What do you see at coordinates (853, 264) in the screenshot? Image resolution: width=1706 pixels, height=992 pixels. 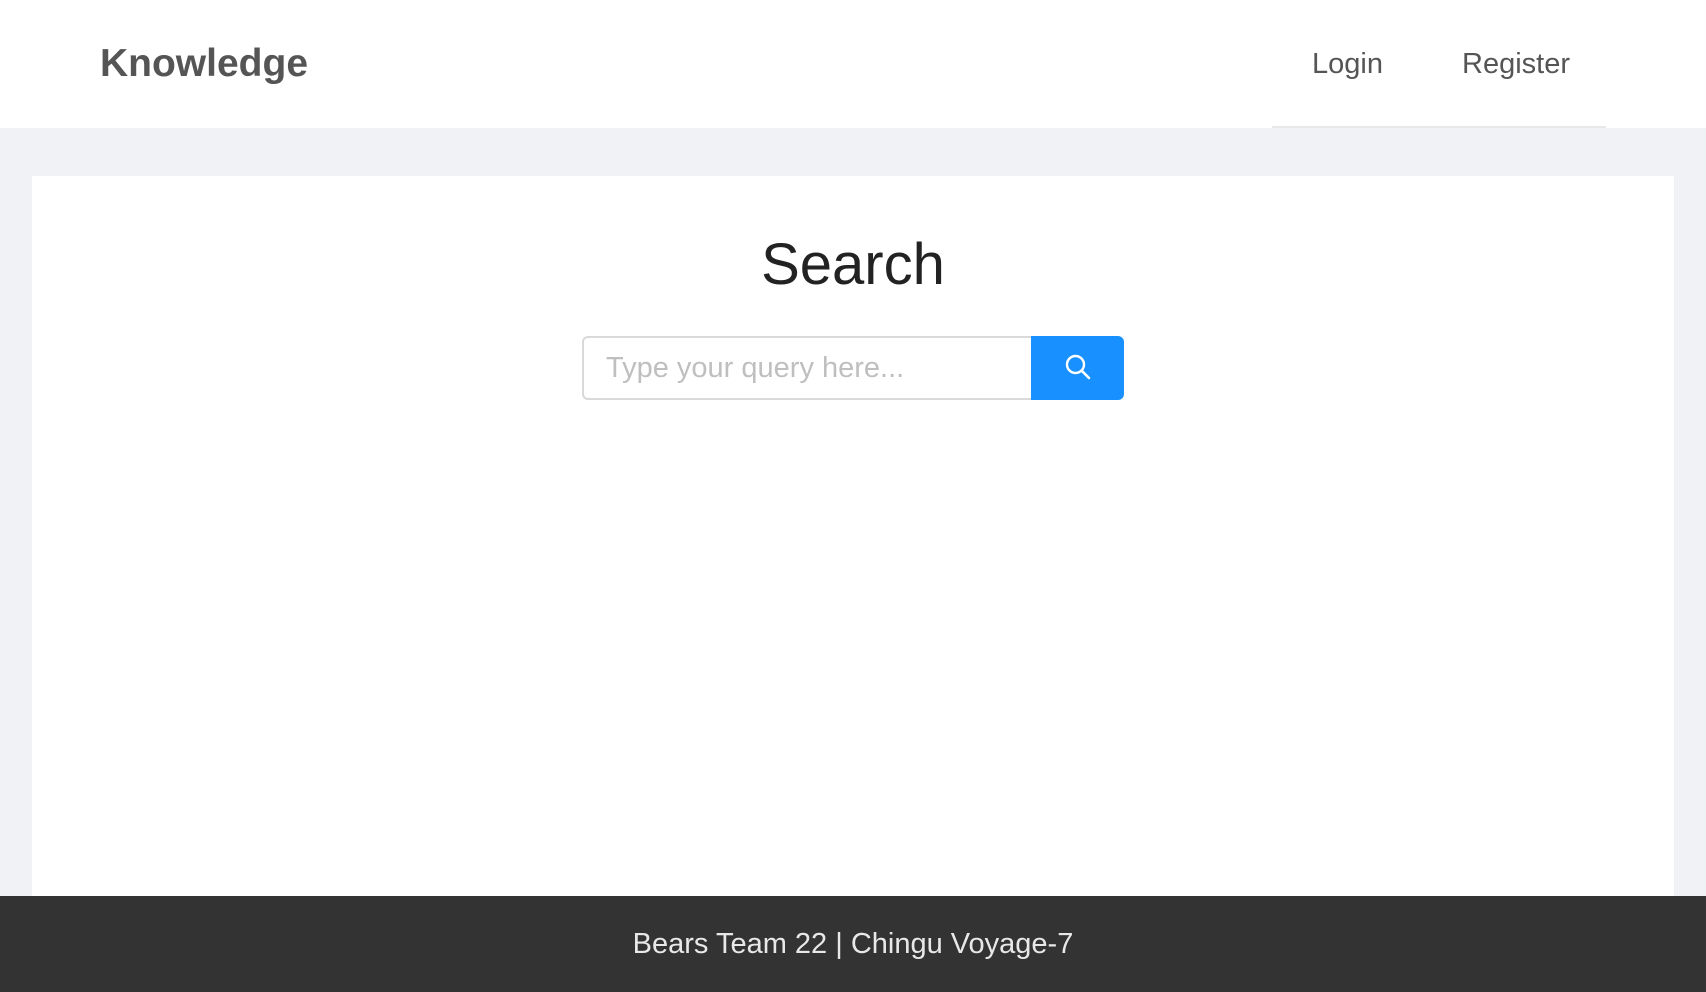 I see `page-title: Search` at bounding box center [853, 264].